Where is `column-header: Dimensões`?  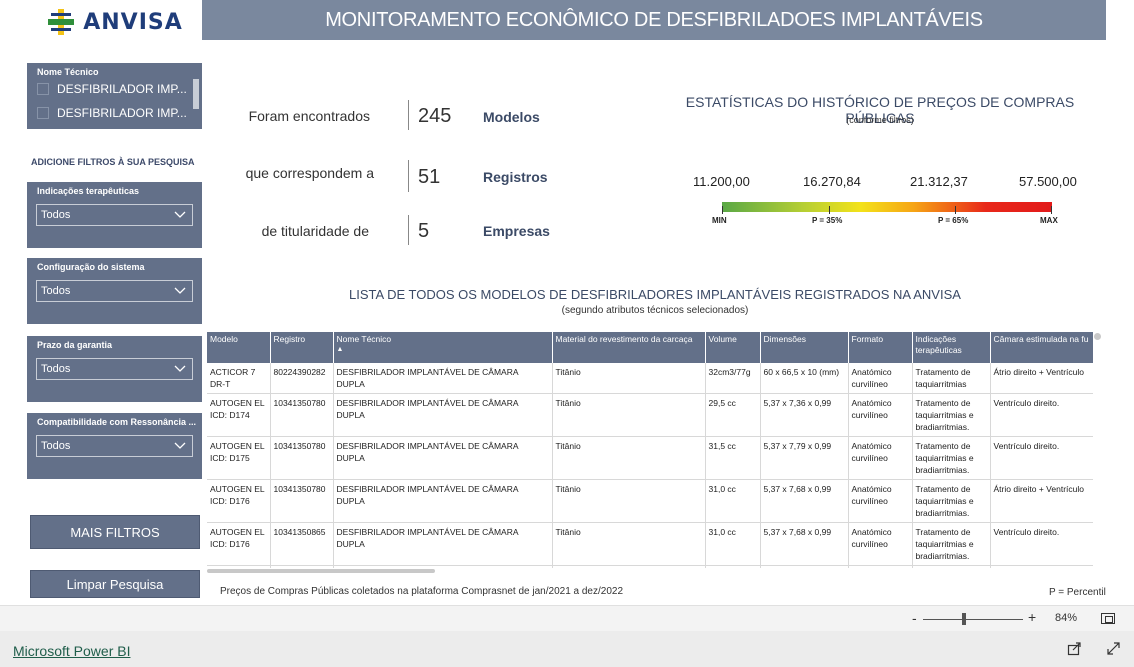 column-header: Dimensões is located at coordinates (804, 347).